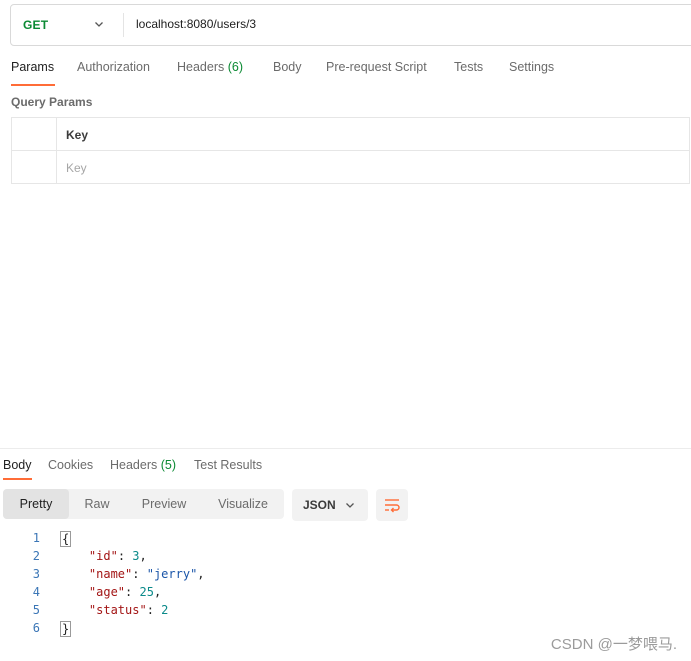 The width and height of the screenshot is (691, 661). I want to click on code-line: 1 {, so click(345, 540).